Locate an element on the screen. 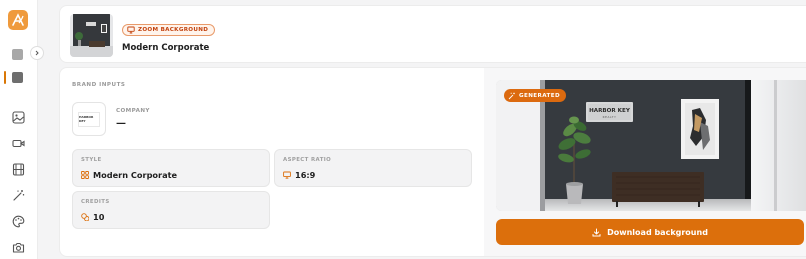  aspect-ratio-value: 16:9 is located at coordinates (305, 175).